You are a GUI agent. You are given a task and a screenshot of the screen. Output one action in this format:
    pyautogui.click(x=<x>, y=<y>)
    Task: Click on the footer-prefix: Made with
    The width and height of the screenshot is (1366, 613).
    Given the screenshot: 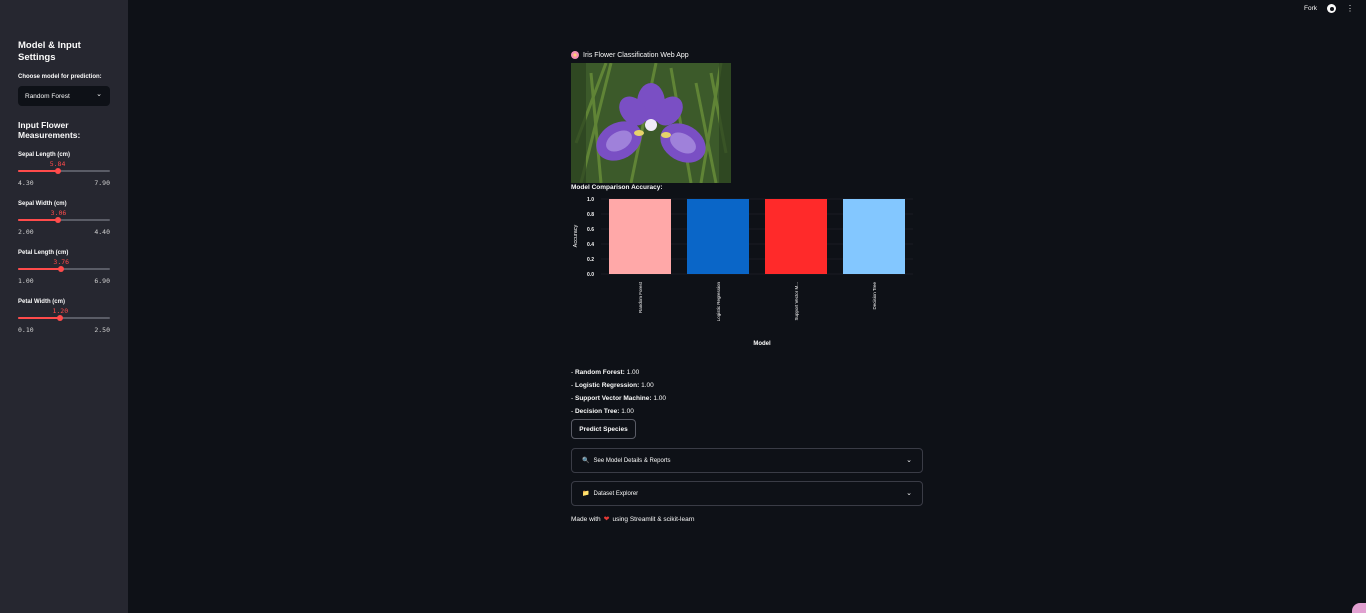 What is the action you would take?
    pyautogui.click(x=586, y=519)
    